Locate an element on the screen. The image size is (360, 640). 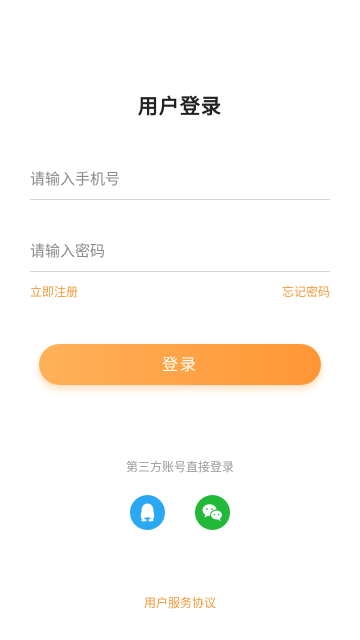
wechat-login-button is located at coordinates (212, 512).